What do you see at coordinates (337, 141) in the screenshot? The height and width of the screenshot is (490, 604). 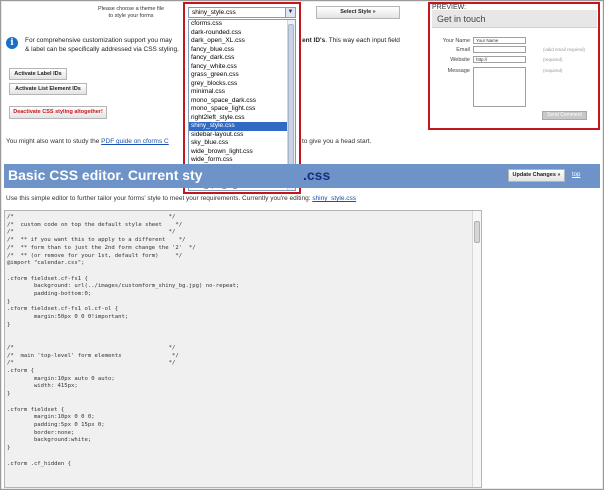 I see `study-text-end: to give you a head start.` at bounding box center [337, 141].